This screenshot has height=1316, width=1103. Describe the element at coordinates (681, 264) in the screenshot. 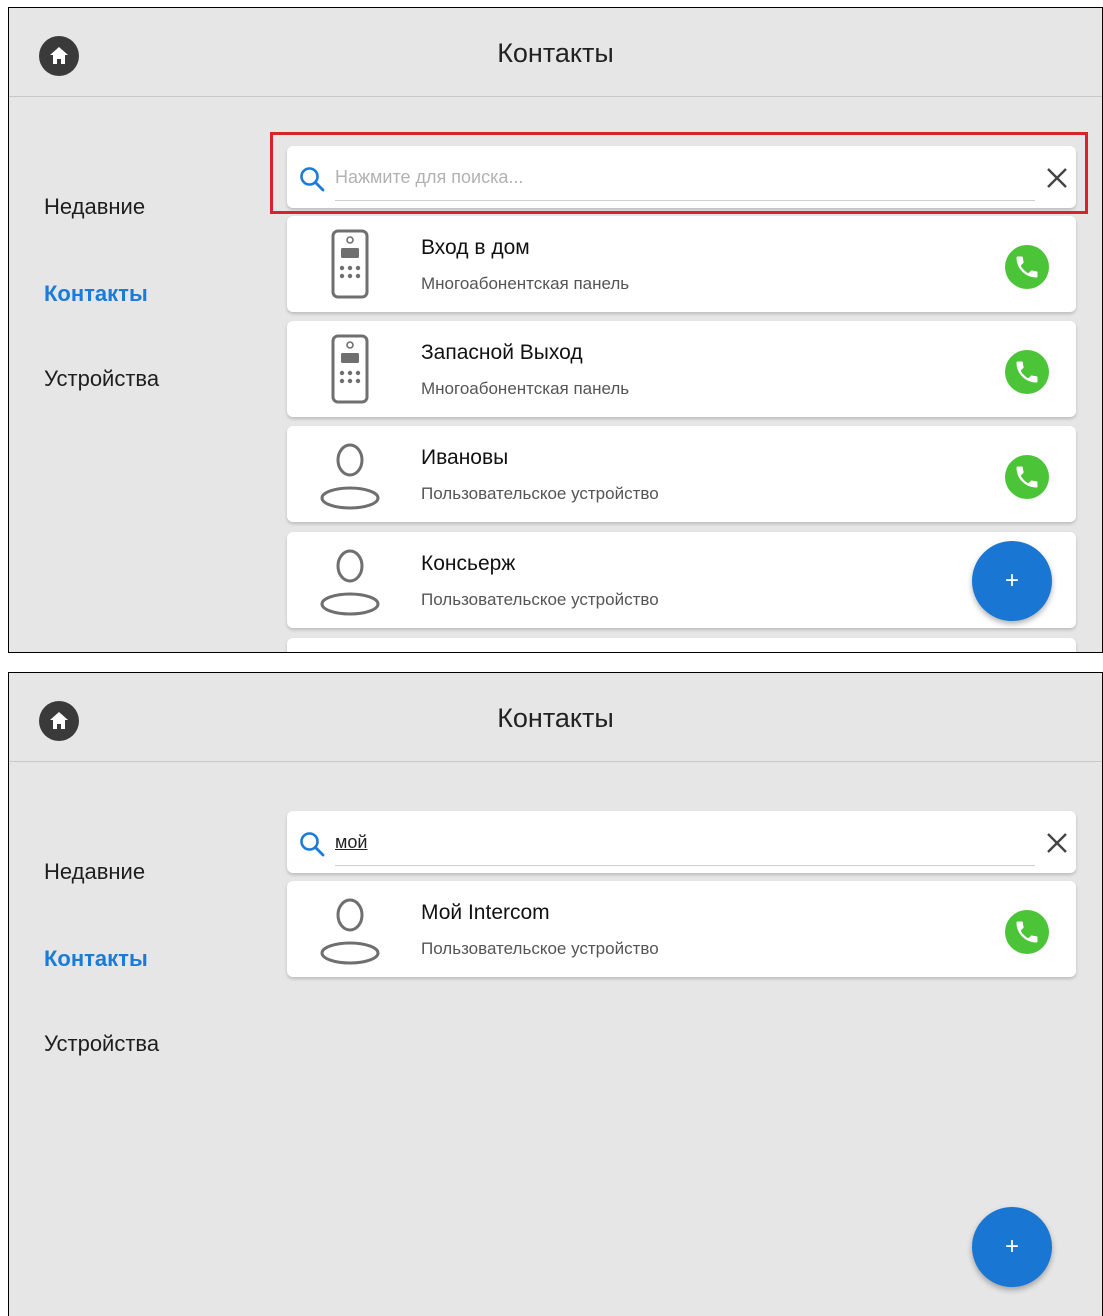

I see `contact-card: Вход в дом Многоабонентская панель` at that location.